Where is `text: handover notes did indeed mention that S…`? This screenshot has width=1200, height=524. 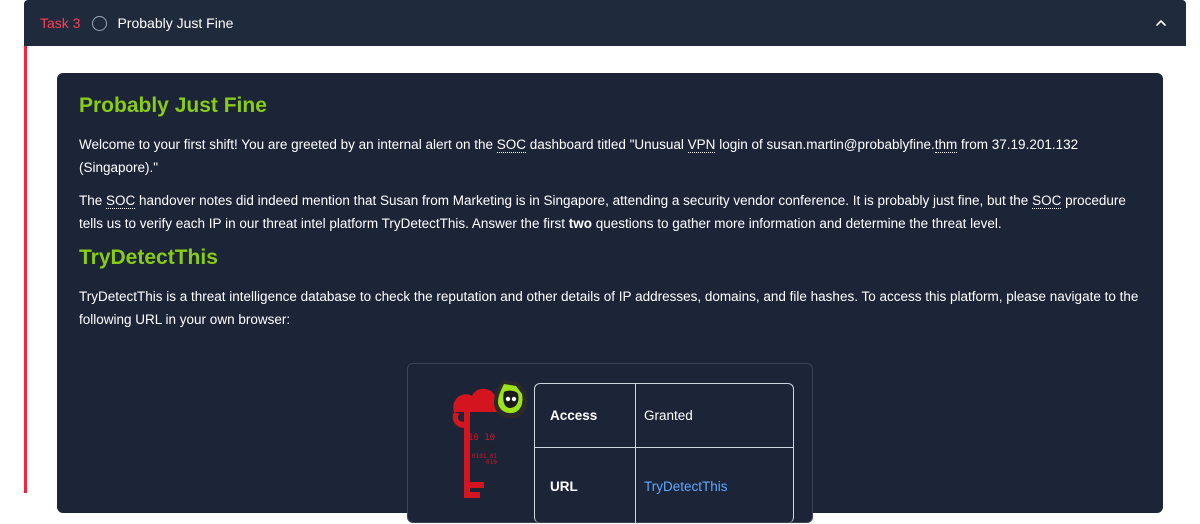
text: handover notes did indeed mention that S… is located at coordinates (584, 200).